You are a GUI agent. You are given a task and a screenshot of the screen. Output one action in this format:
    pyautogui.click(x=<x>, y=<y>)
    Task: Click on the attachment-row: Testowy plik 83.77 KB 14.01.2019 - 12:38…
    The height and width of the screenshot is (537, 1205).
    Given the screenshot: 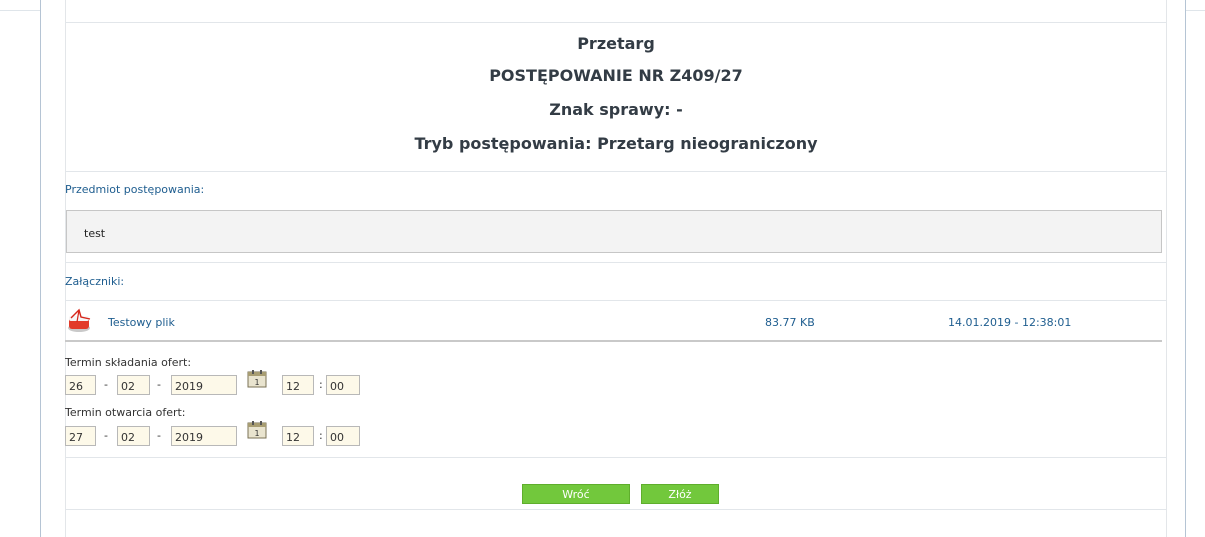 What is the action you would take?
    pyautogui.click(x=616, y=321)
    